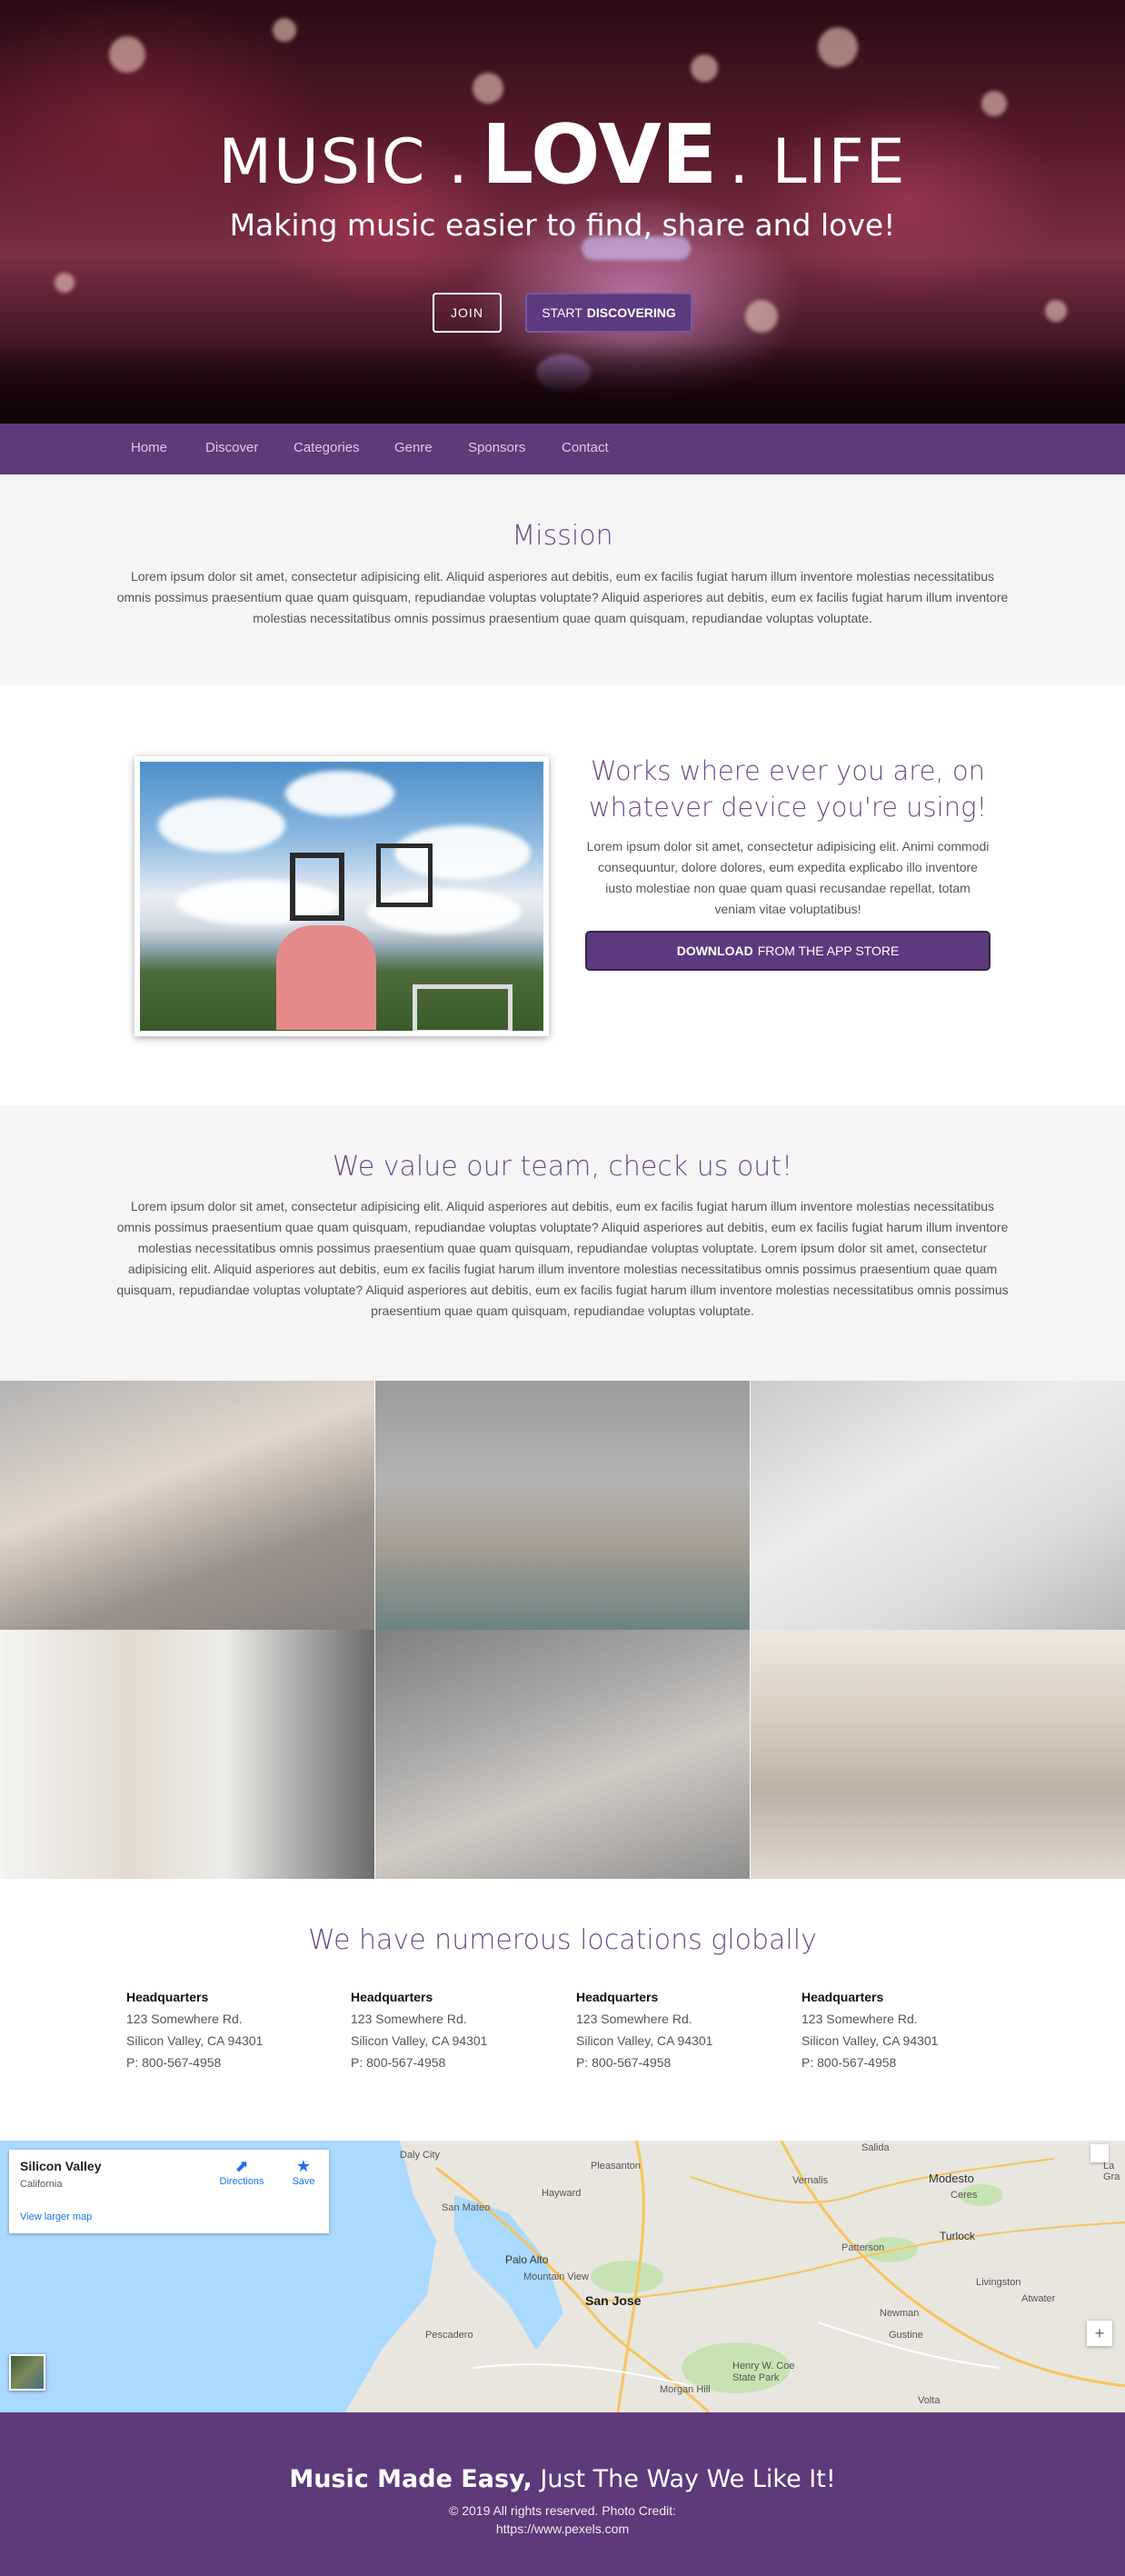  What do you see at coordinates (582, 2375) in the screenshot?
I see `road` at bounding box center [582, 2375].